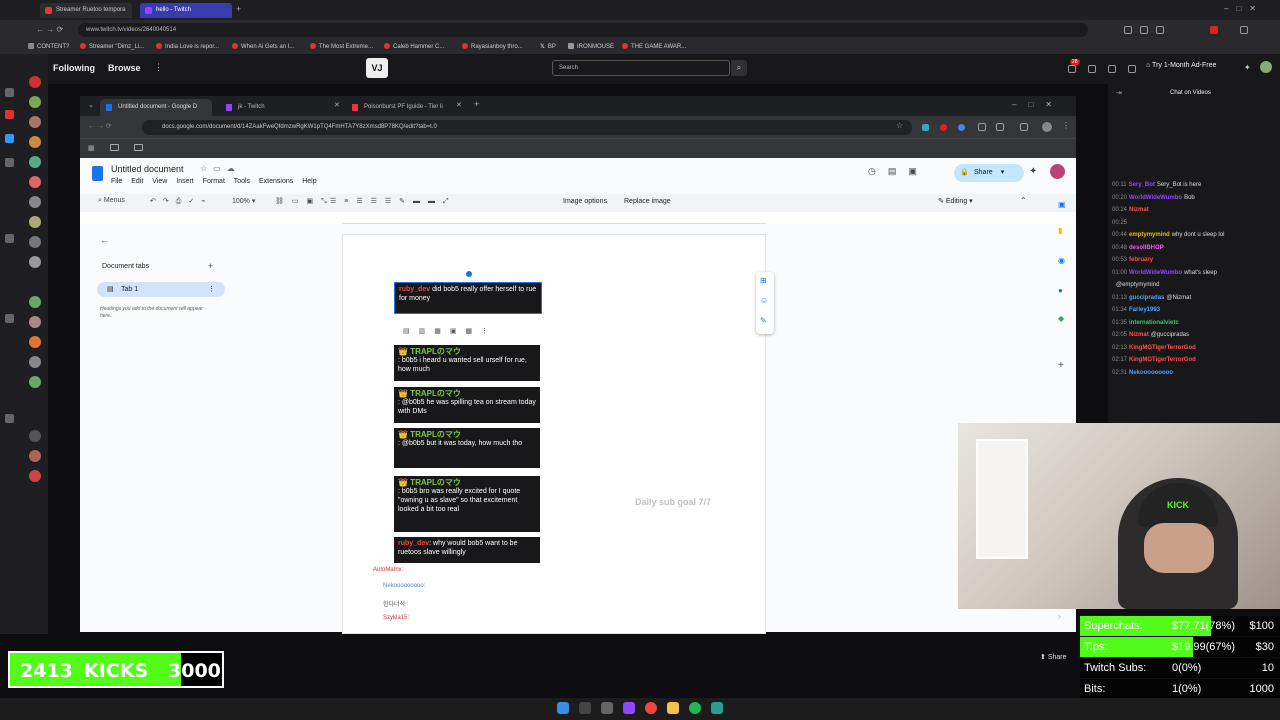 This screenshot has width=1280, height=720. Describe the element at coordinates (607, 708) in the screenshot. I see `task-view-icon` at that location.